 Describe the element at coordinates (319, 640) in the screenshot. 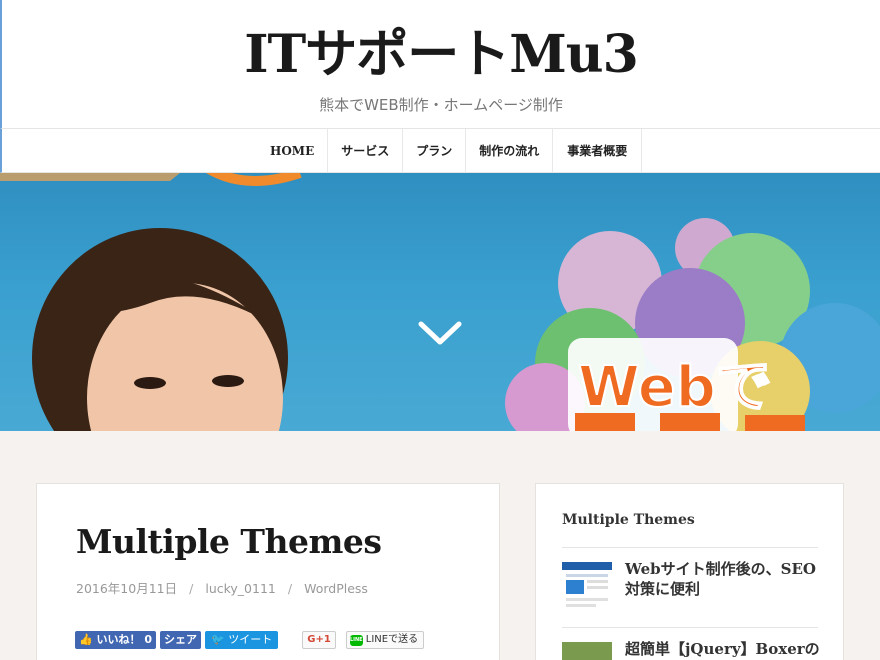

I see `google-plus-button: G+1` at that location.